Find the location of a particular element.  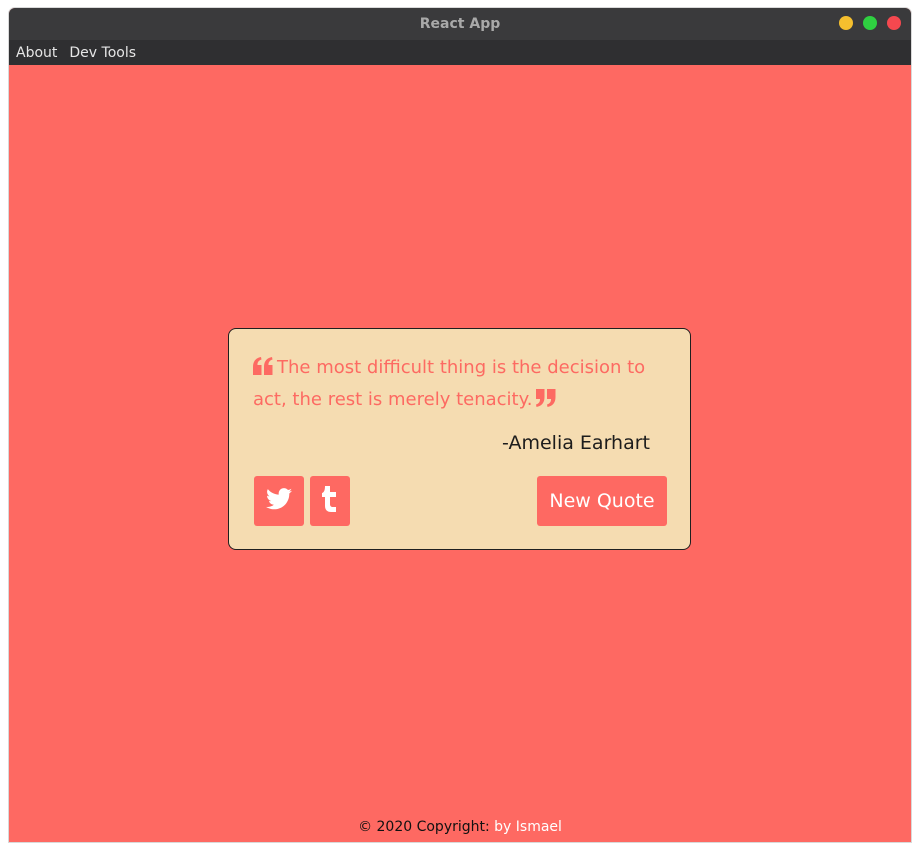

quote-left-icon is located at coordinates (263, 370).